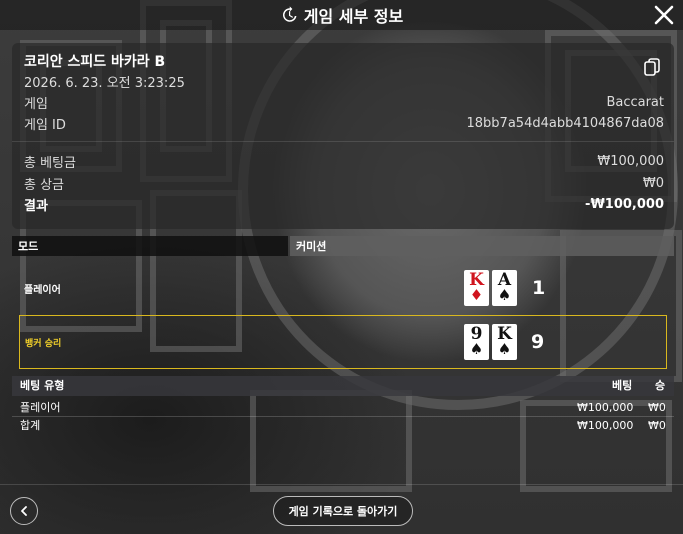  Describe the element at coordinates (565, 123) in the screenshot. I see `game-id-value: 18bb7a54d4abb4104867da08` at that location.